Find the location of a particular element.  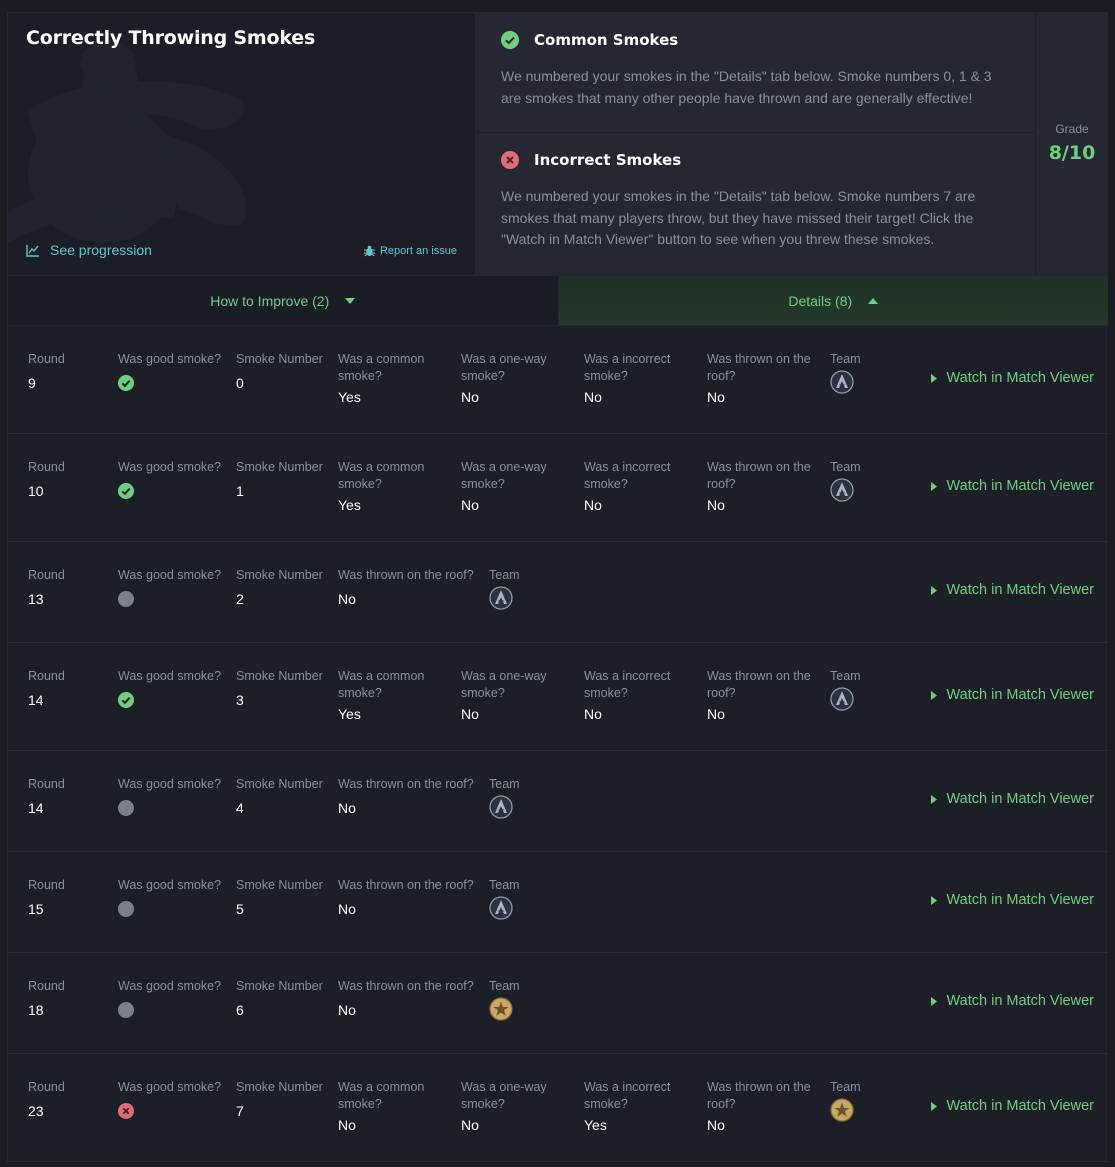

smoke-number-cell: Smoke Number 7 is located at coordinates (279, 1099).